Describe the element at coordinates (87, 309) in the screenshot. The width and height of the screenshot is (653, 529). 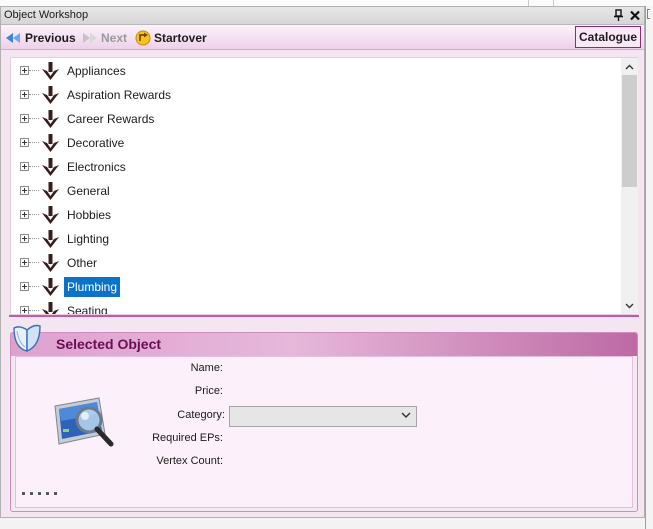
I see `tree-item-label: Seating` at that location.